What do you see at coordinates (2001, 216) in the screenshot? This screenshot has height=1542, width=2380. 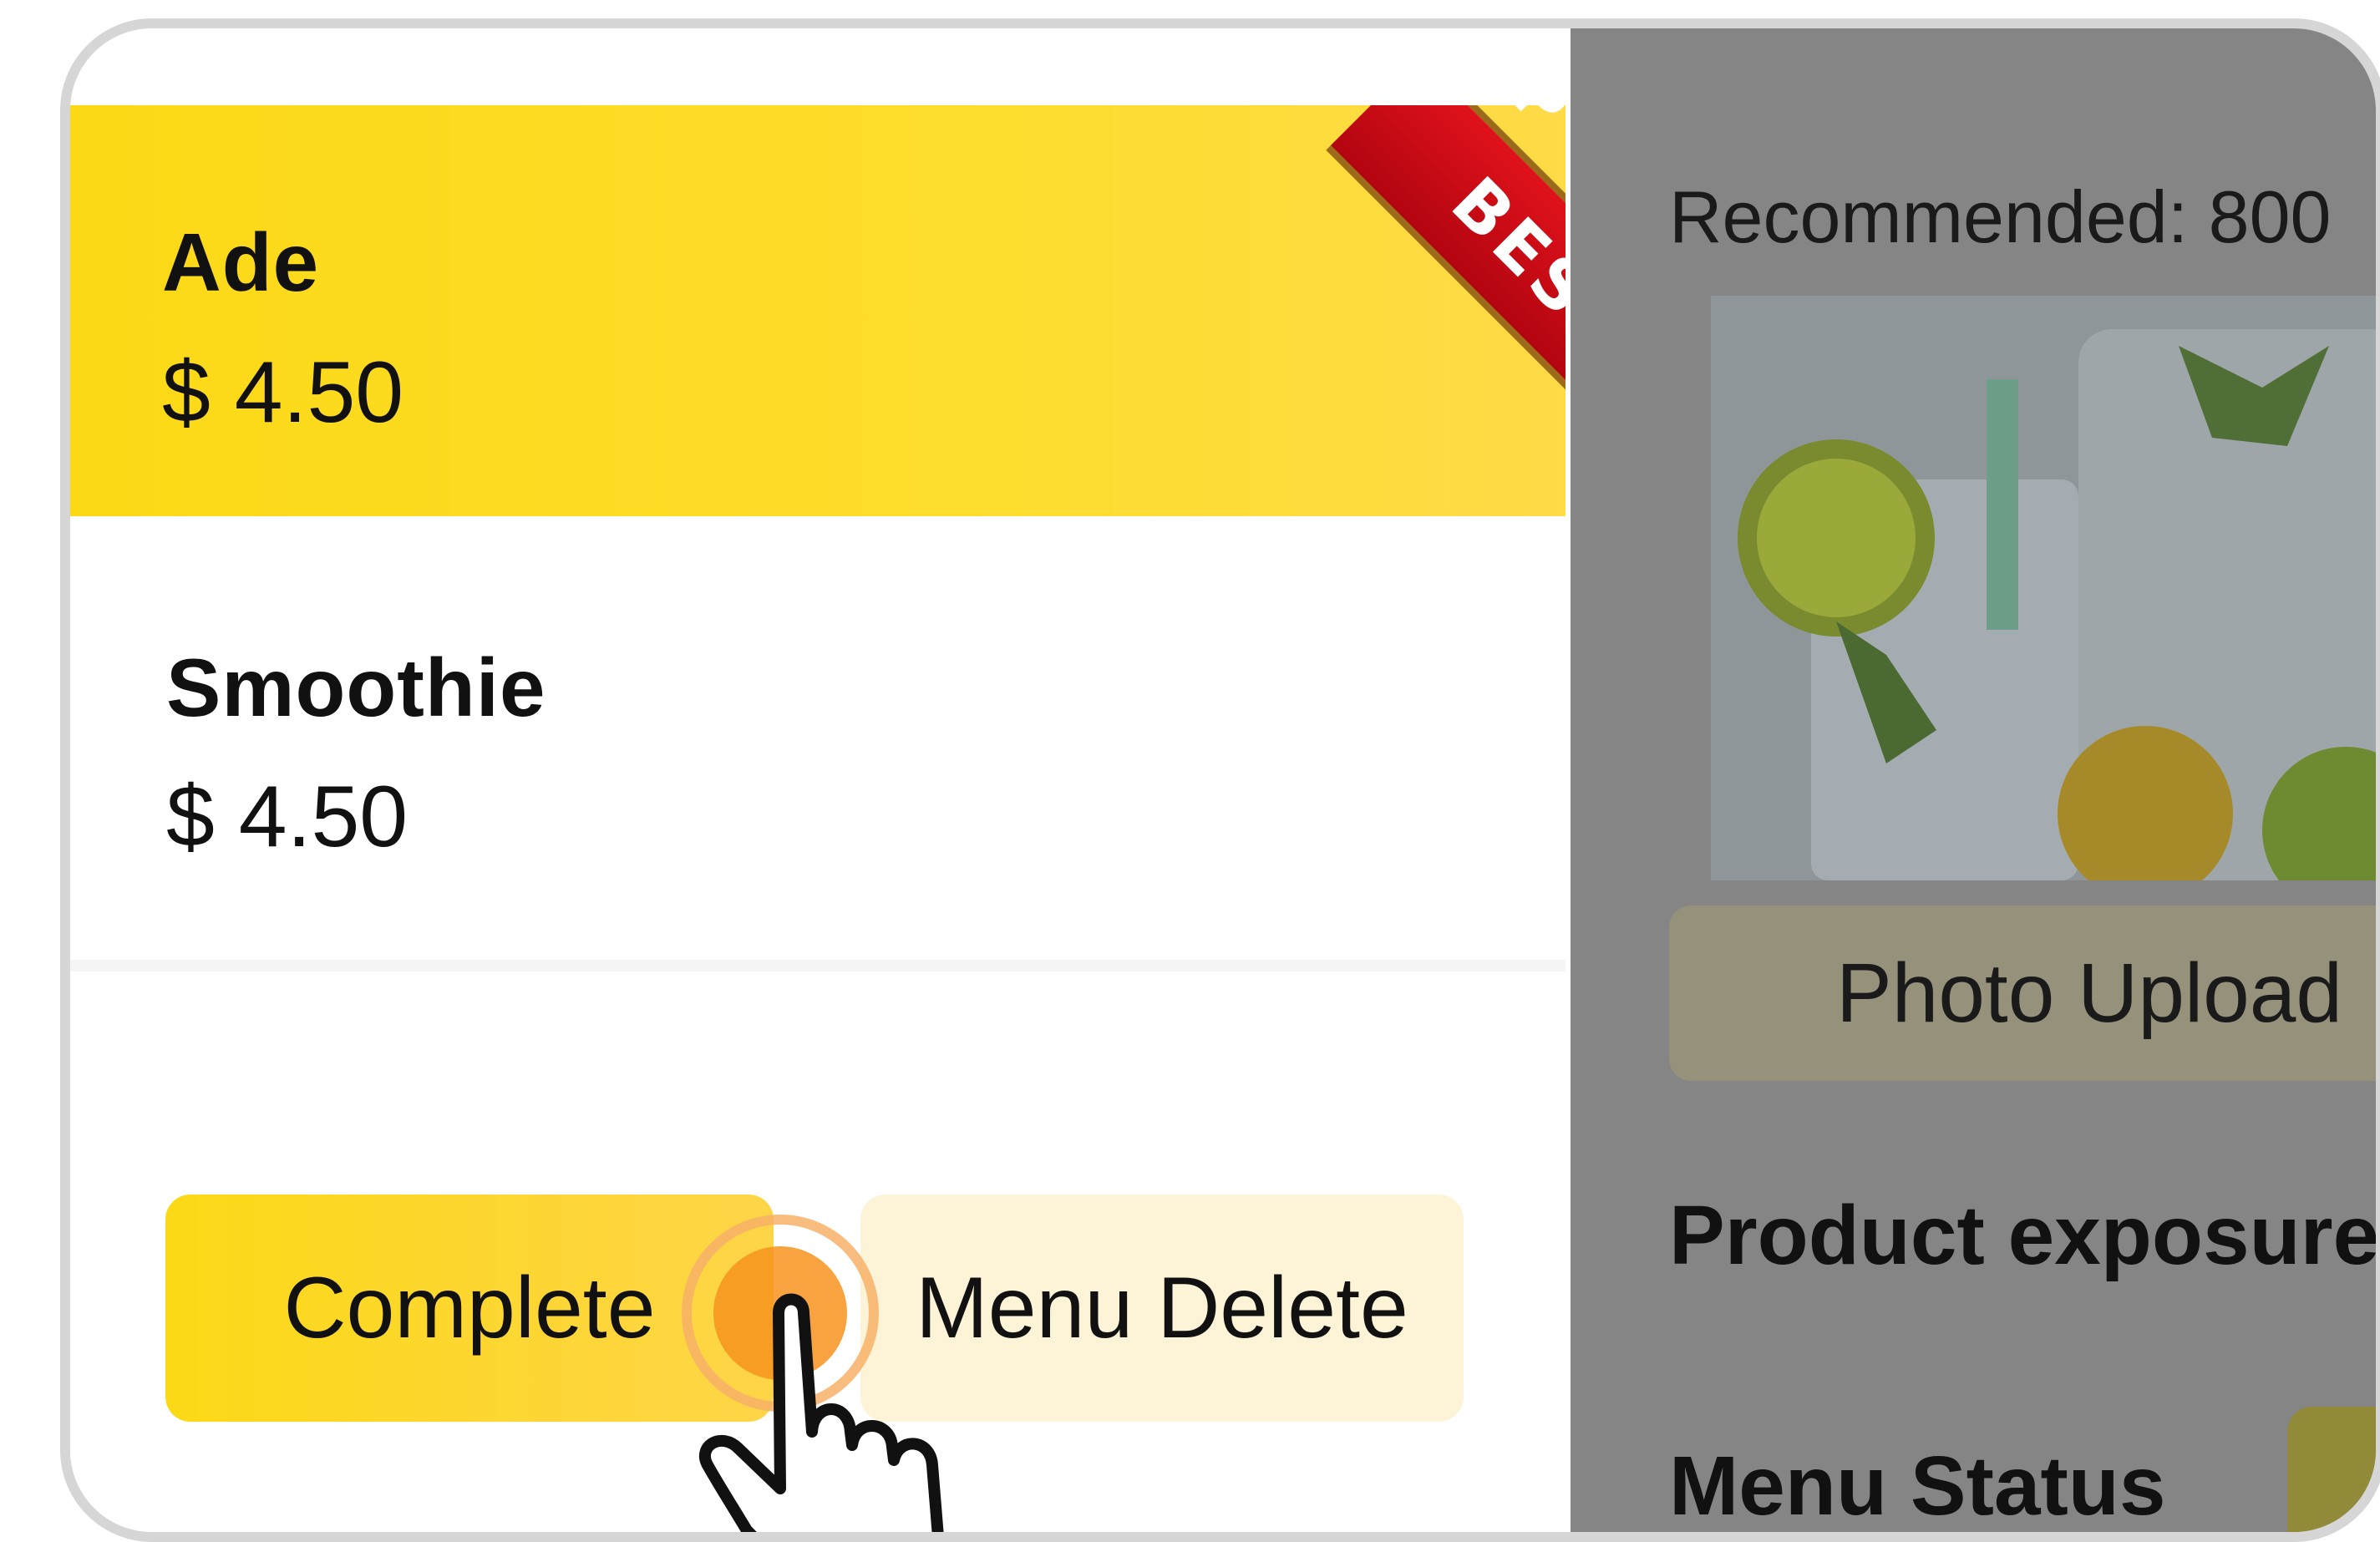 I see `recommended-size-text: Recommended: 800` at bounding box center [2001, 216].